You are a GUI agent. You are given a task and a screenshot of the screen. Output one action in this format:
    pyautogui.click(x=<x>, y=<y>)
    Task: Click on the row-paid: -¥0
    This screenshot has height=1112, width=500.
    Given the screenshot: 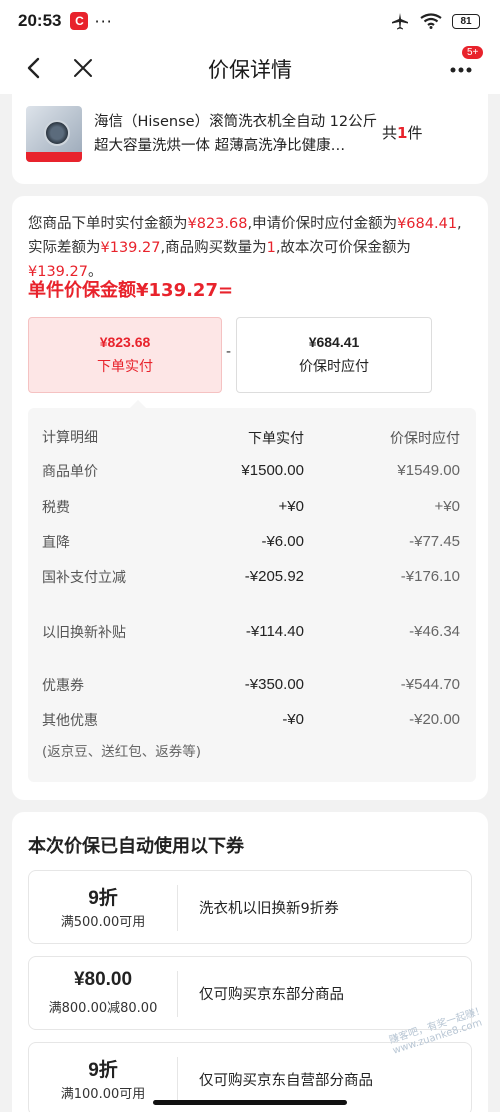 What is the action you would take?
    pyautogui.click(x=293, y=719)
    